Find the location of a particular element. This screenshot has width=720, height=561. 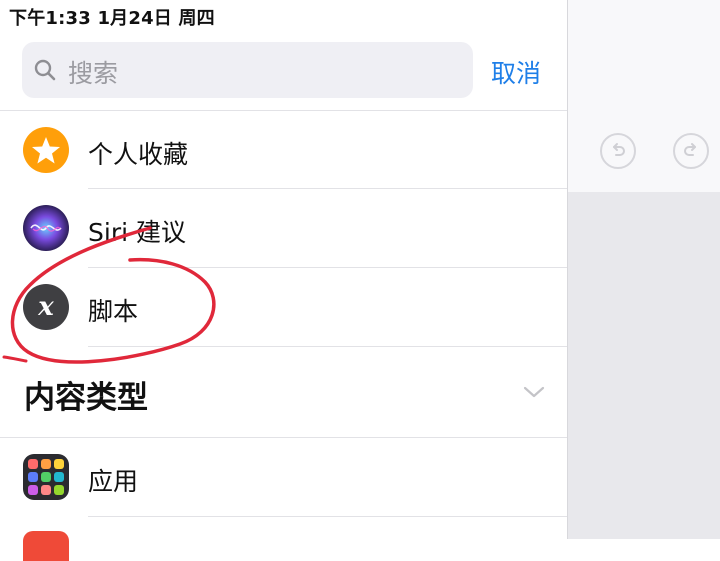

chevron-down-icon is located at coordinates (534, 392).